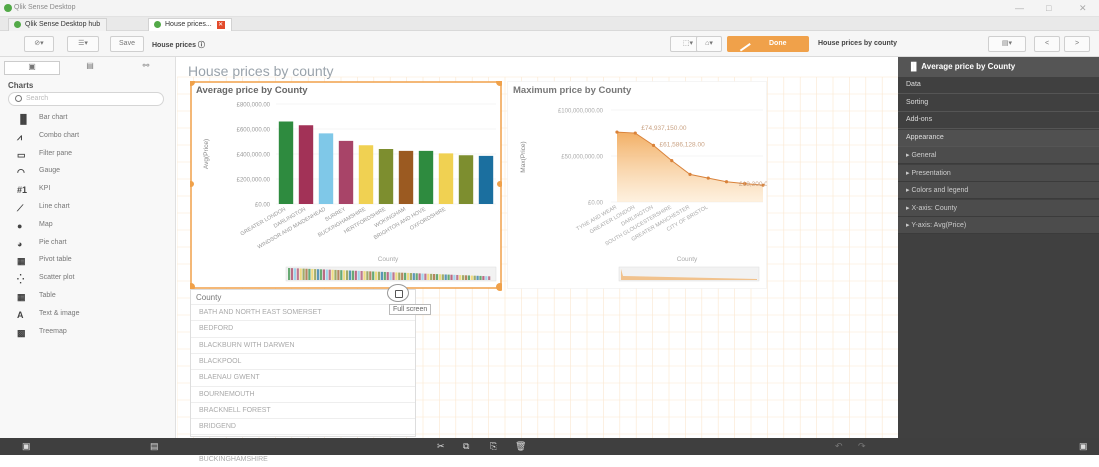 The image size is (1099, 467). Describe the element at coordinates (441, 446) in the screenshot. I see `cut-icon: ✂` at that location.